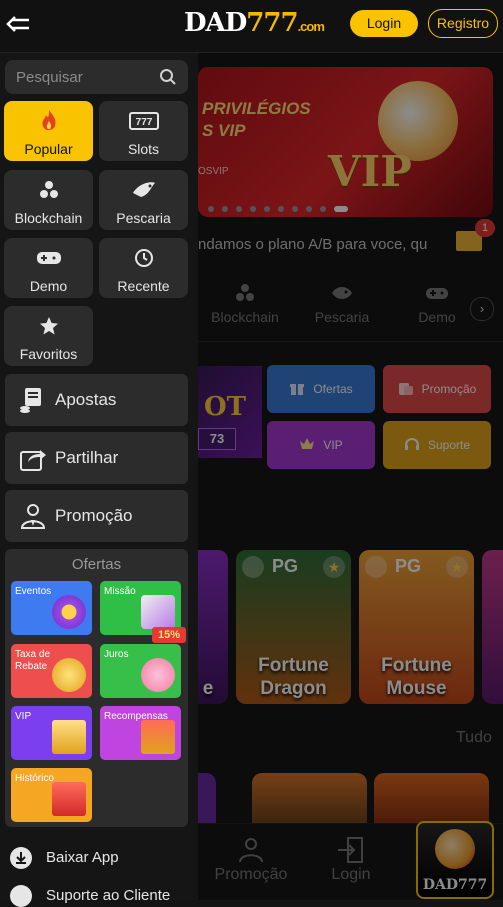 This screenshot has width=503, height=907. I want to click on coins-icon, so click(69, 675).